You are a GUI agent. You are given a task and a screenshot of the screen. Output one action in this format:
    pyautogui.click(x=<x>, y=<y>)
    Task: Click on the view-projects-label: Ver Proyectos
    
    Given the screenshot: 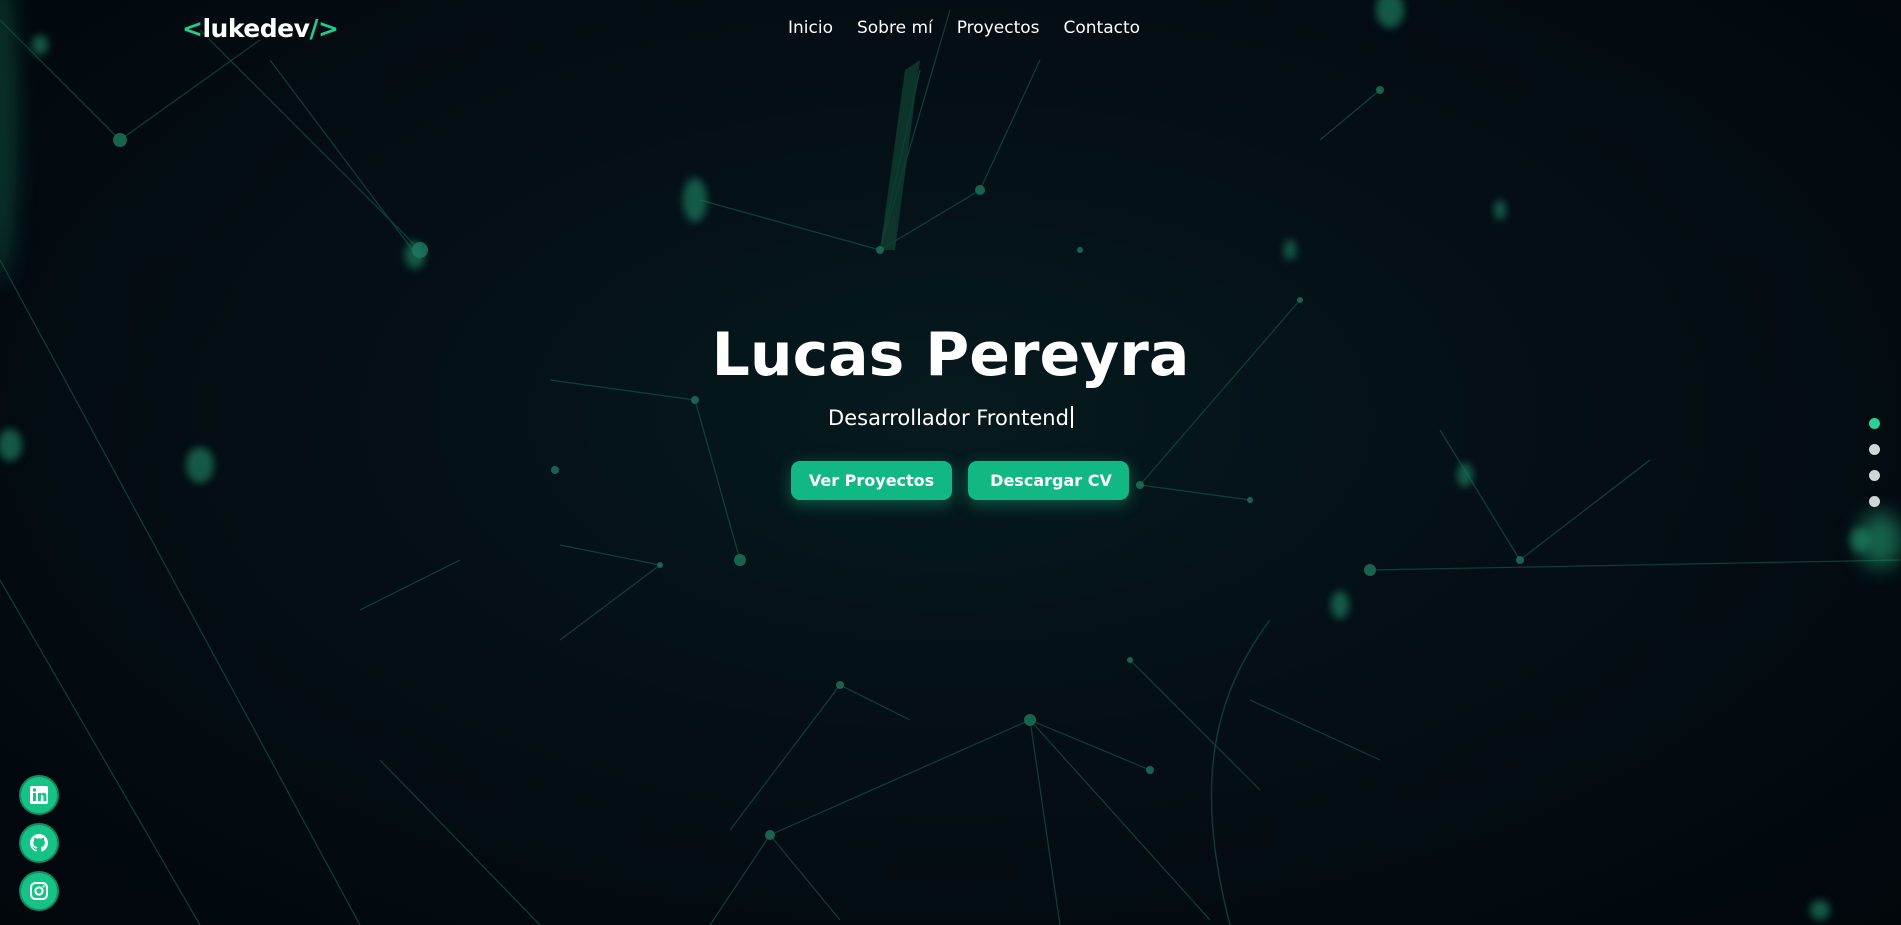 What is the action you would take?
    pyautogui.click(x=871, y=480)
    